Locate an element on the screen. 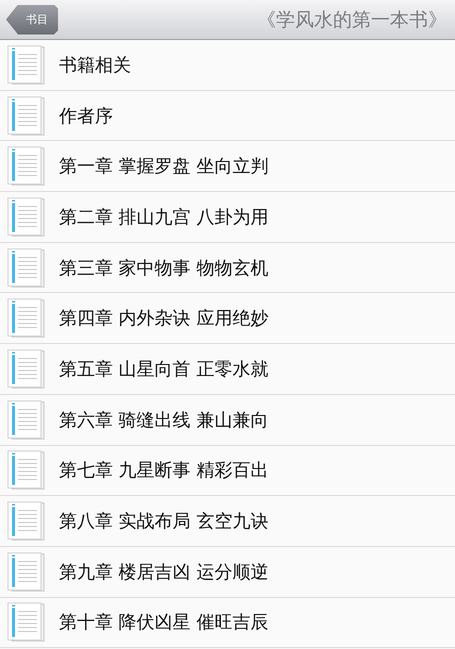 This screenshot has width=455, height=649. chapter-title: 第五章 山星向首 正零水就 is located at coordinates (163, 369).